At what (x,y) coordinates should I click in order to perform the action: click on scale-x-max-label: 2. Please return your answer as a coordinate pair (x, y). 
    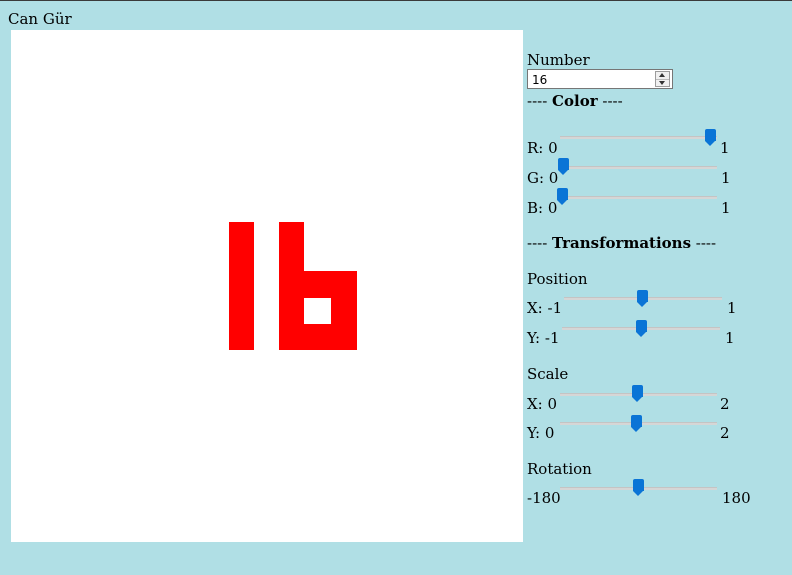
    Looking at the image, I should click on (725, 404).